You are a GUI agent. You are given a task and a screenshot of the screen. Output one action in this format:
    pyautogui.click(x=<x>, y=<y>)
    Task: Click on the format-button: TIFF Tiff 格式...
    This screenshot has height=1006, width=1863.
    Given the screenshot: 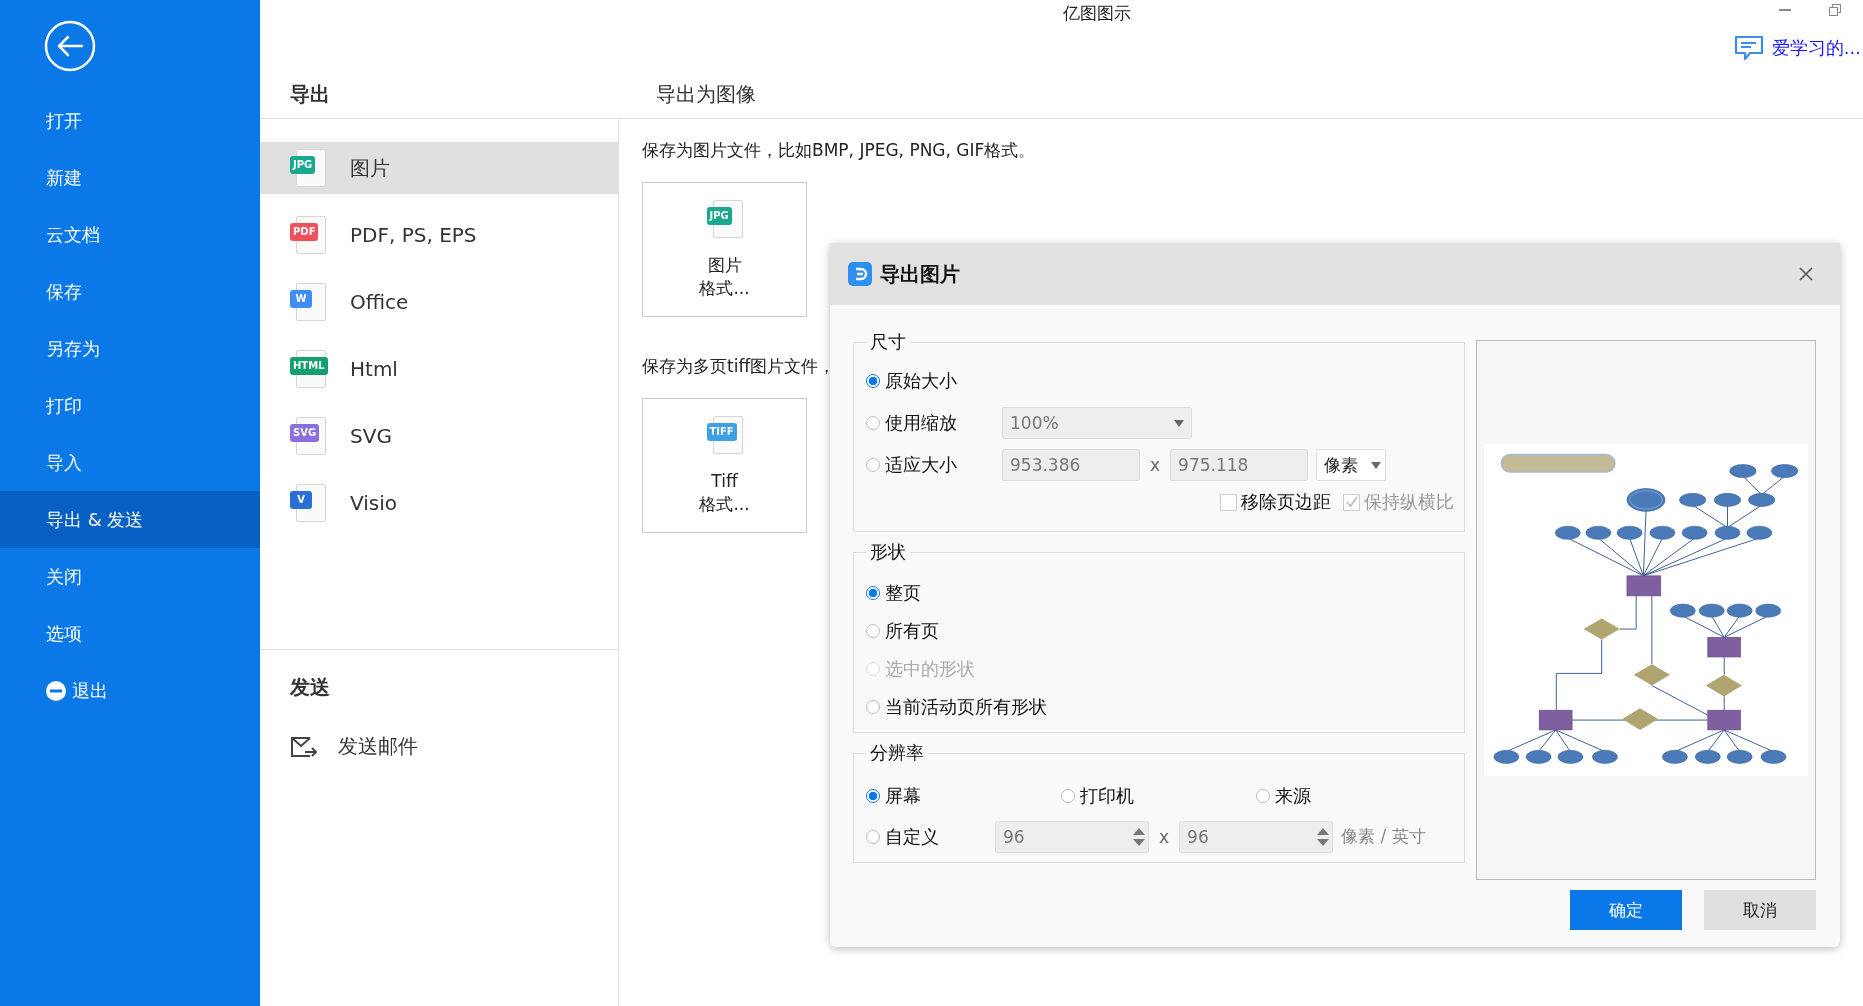 What is the action you would take?
    pyautogui.click(x=724, y=465)
    